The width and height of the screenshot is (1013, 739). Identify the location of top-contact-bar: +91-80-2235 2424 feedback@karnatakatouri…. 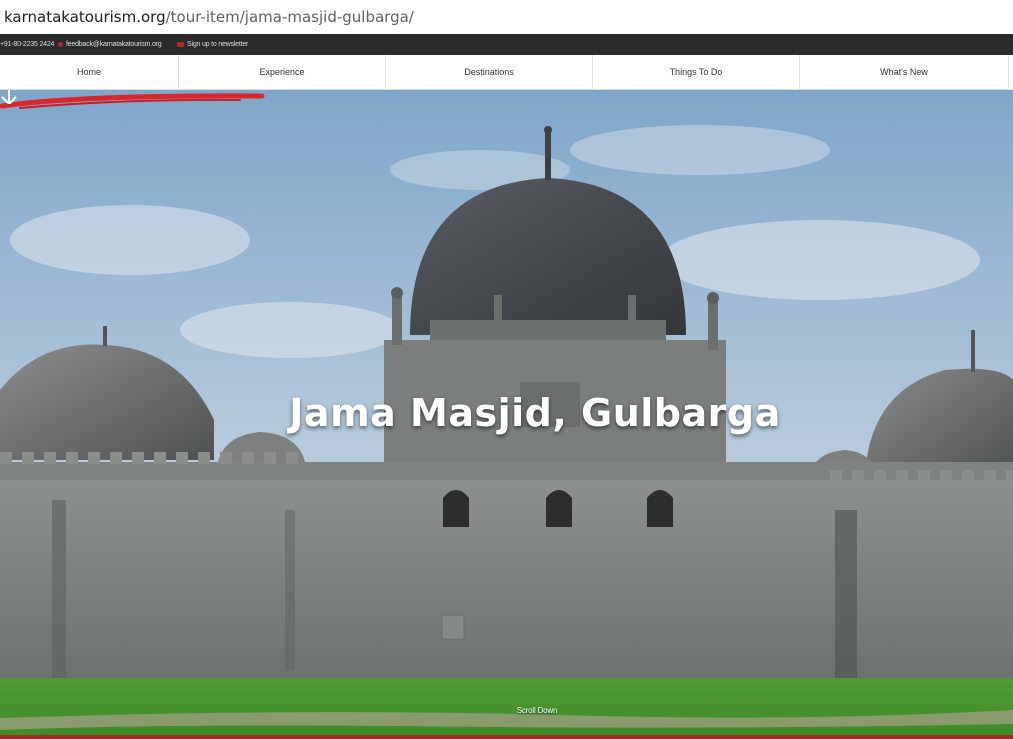
(506, 44).